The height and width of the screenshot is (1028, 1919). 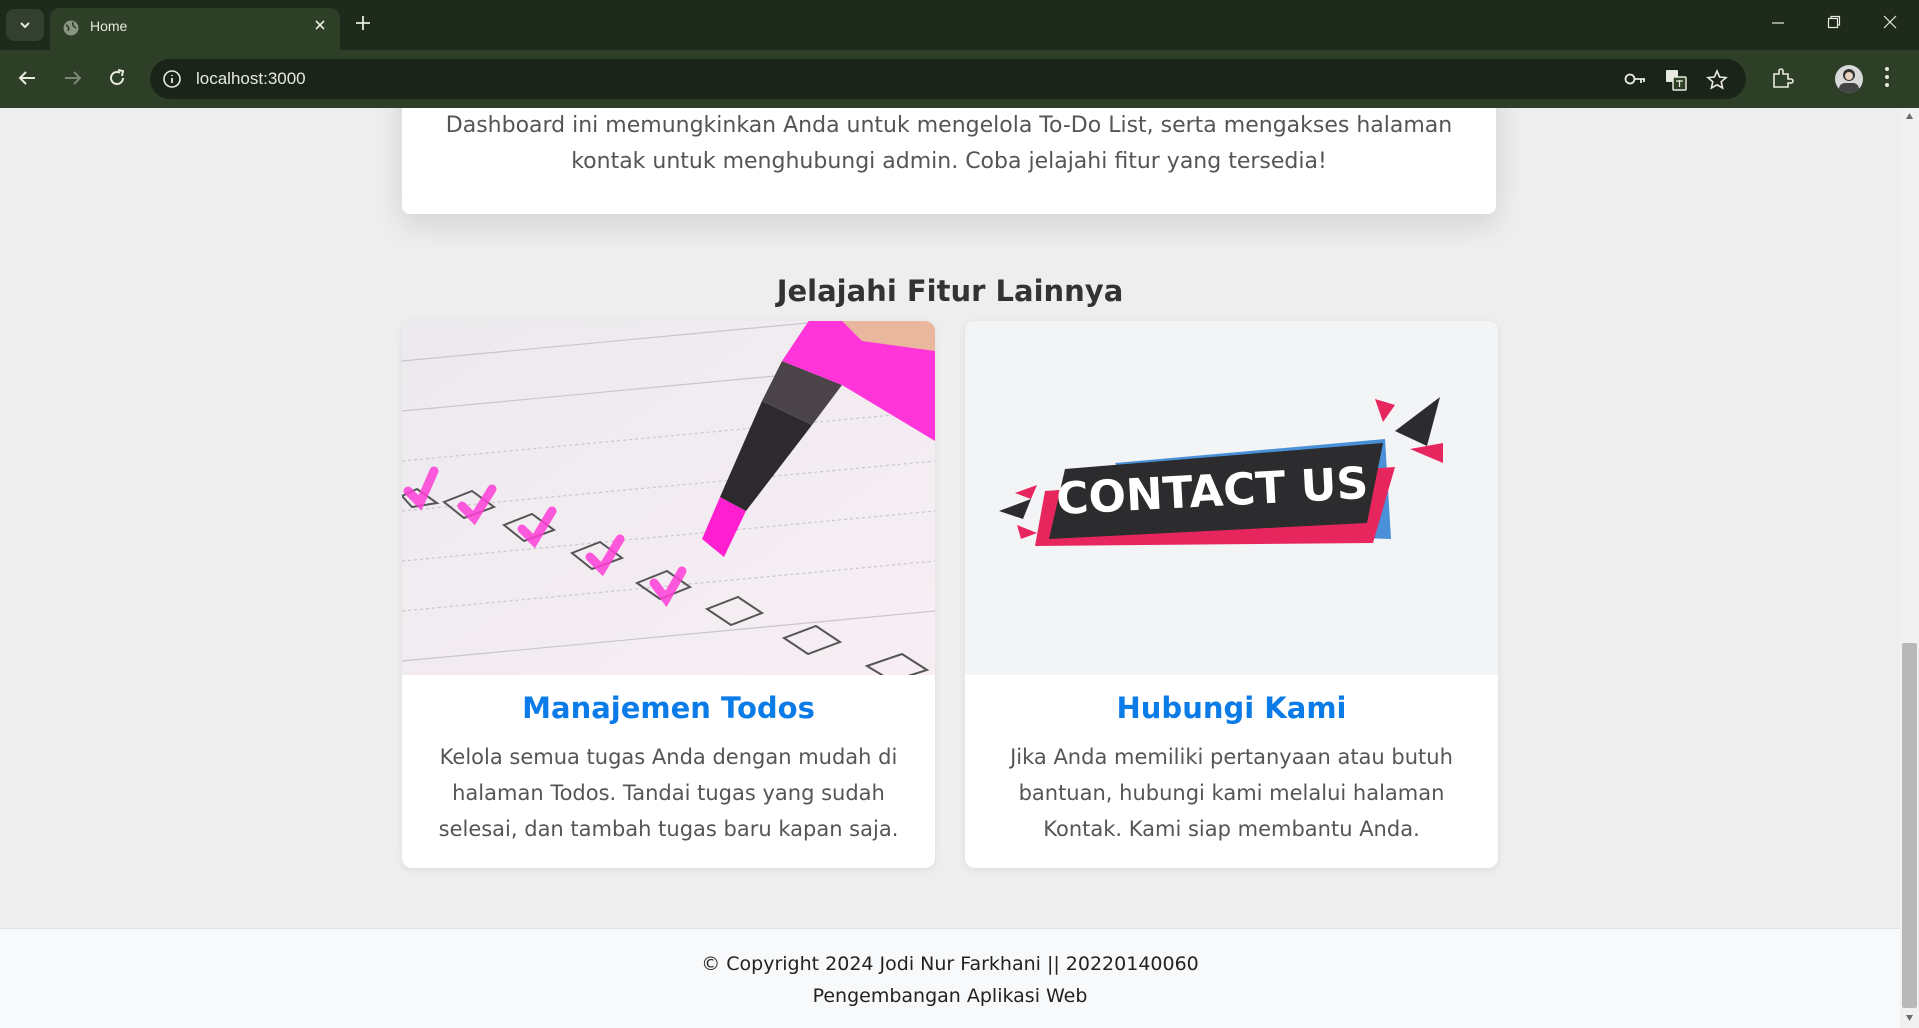 I want to click on contact-card-title: Hubungi Kami, so click(x=1231, y=708).